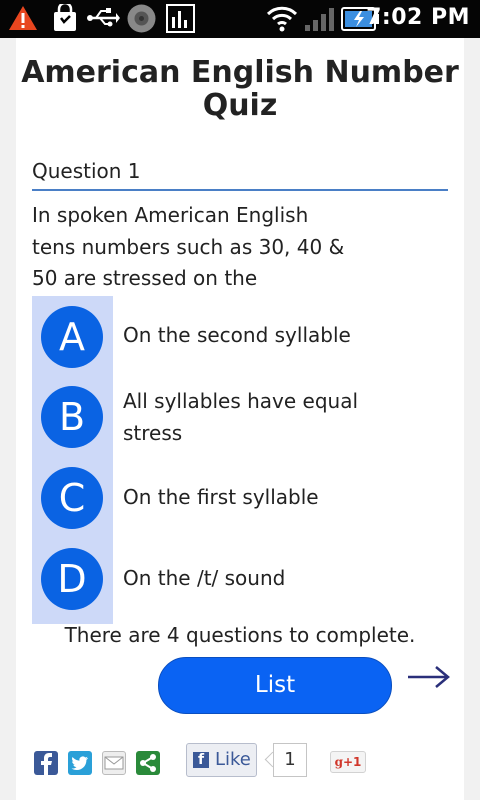 The width and height of the screenshot is (480, 800). I want to click on media-icon, so click(141, 18).